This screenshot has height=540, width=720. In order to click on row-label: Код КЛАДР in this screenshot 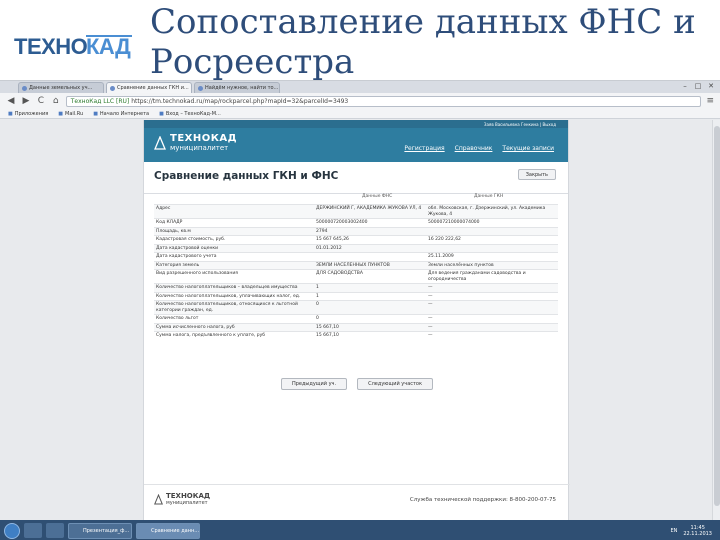, I will do `click(234, 222)`.